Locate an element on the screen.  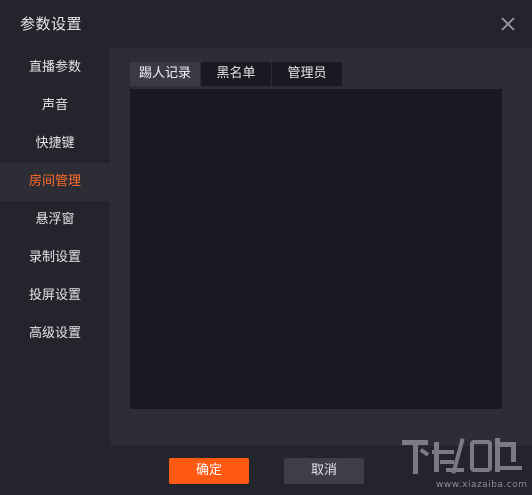
tab-kick-records: 踢人记录 is located at coordinates (165, 74).